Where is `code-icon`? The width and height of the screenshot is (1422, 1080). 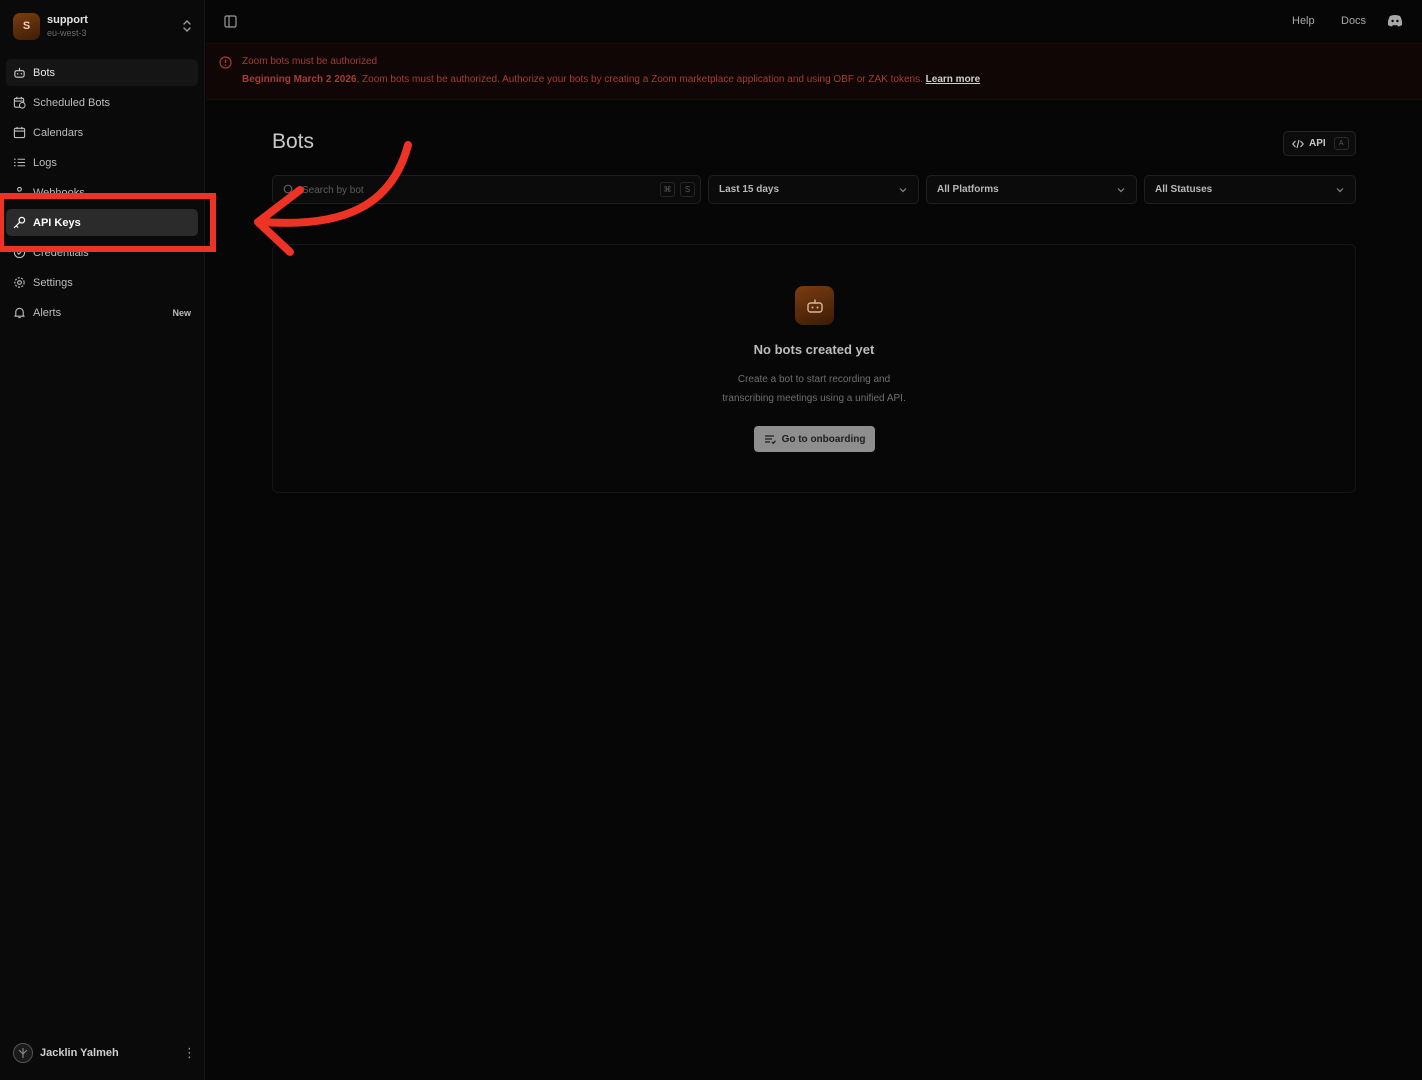
code-icon is located at coordinates (1298, 143).